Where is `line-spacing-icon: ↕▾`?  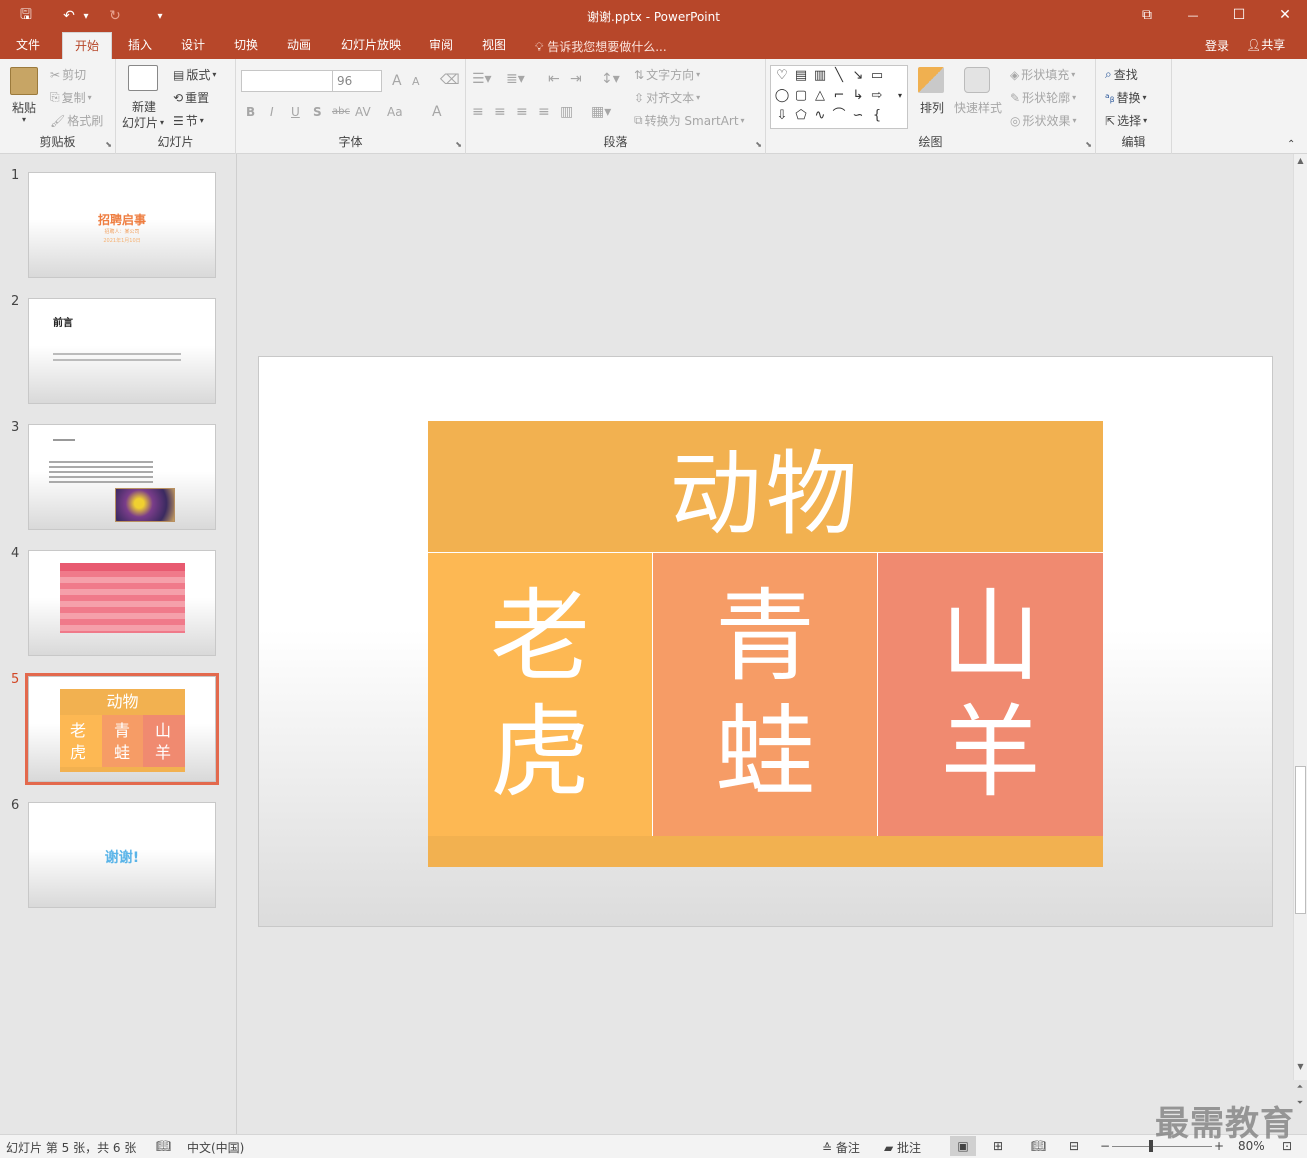
line-spacing-icon: ↕▾ is located at coordinates (610, 79).